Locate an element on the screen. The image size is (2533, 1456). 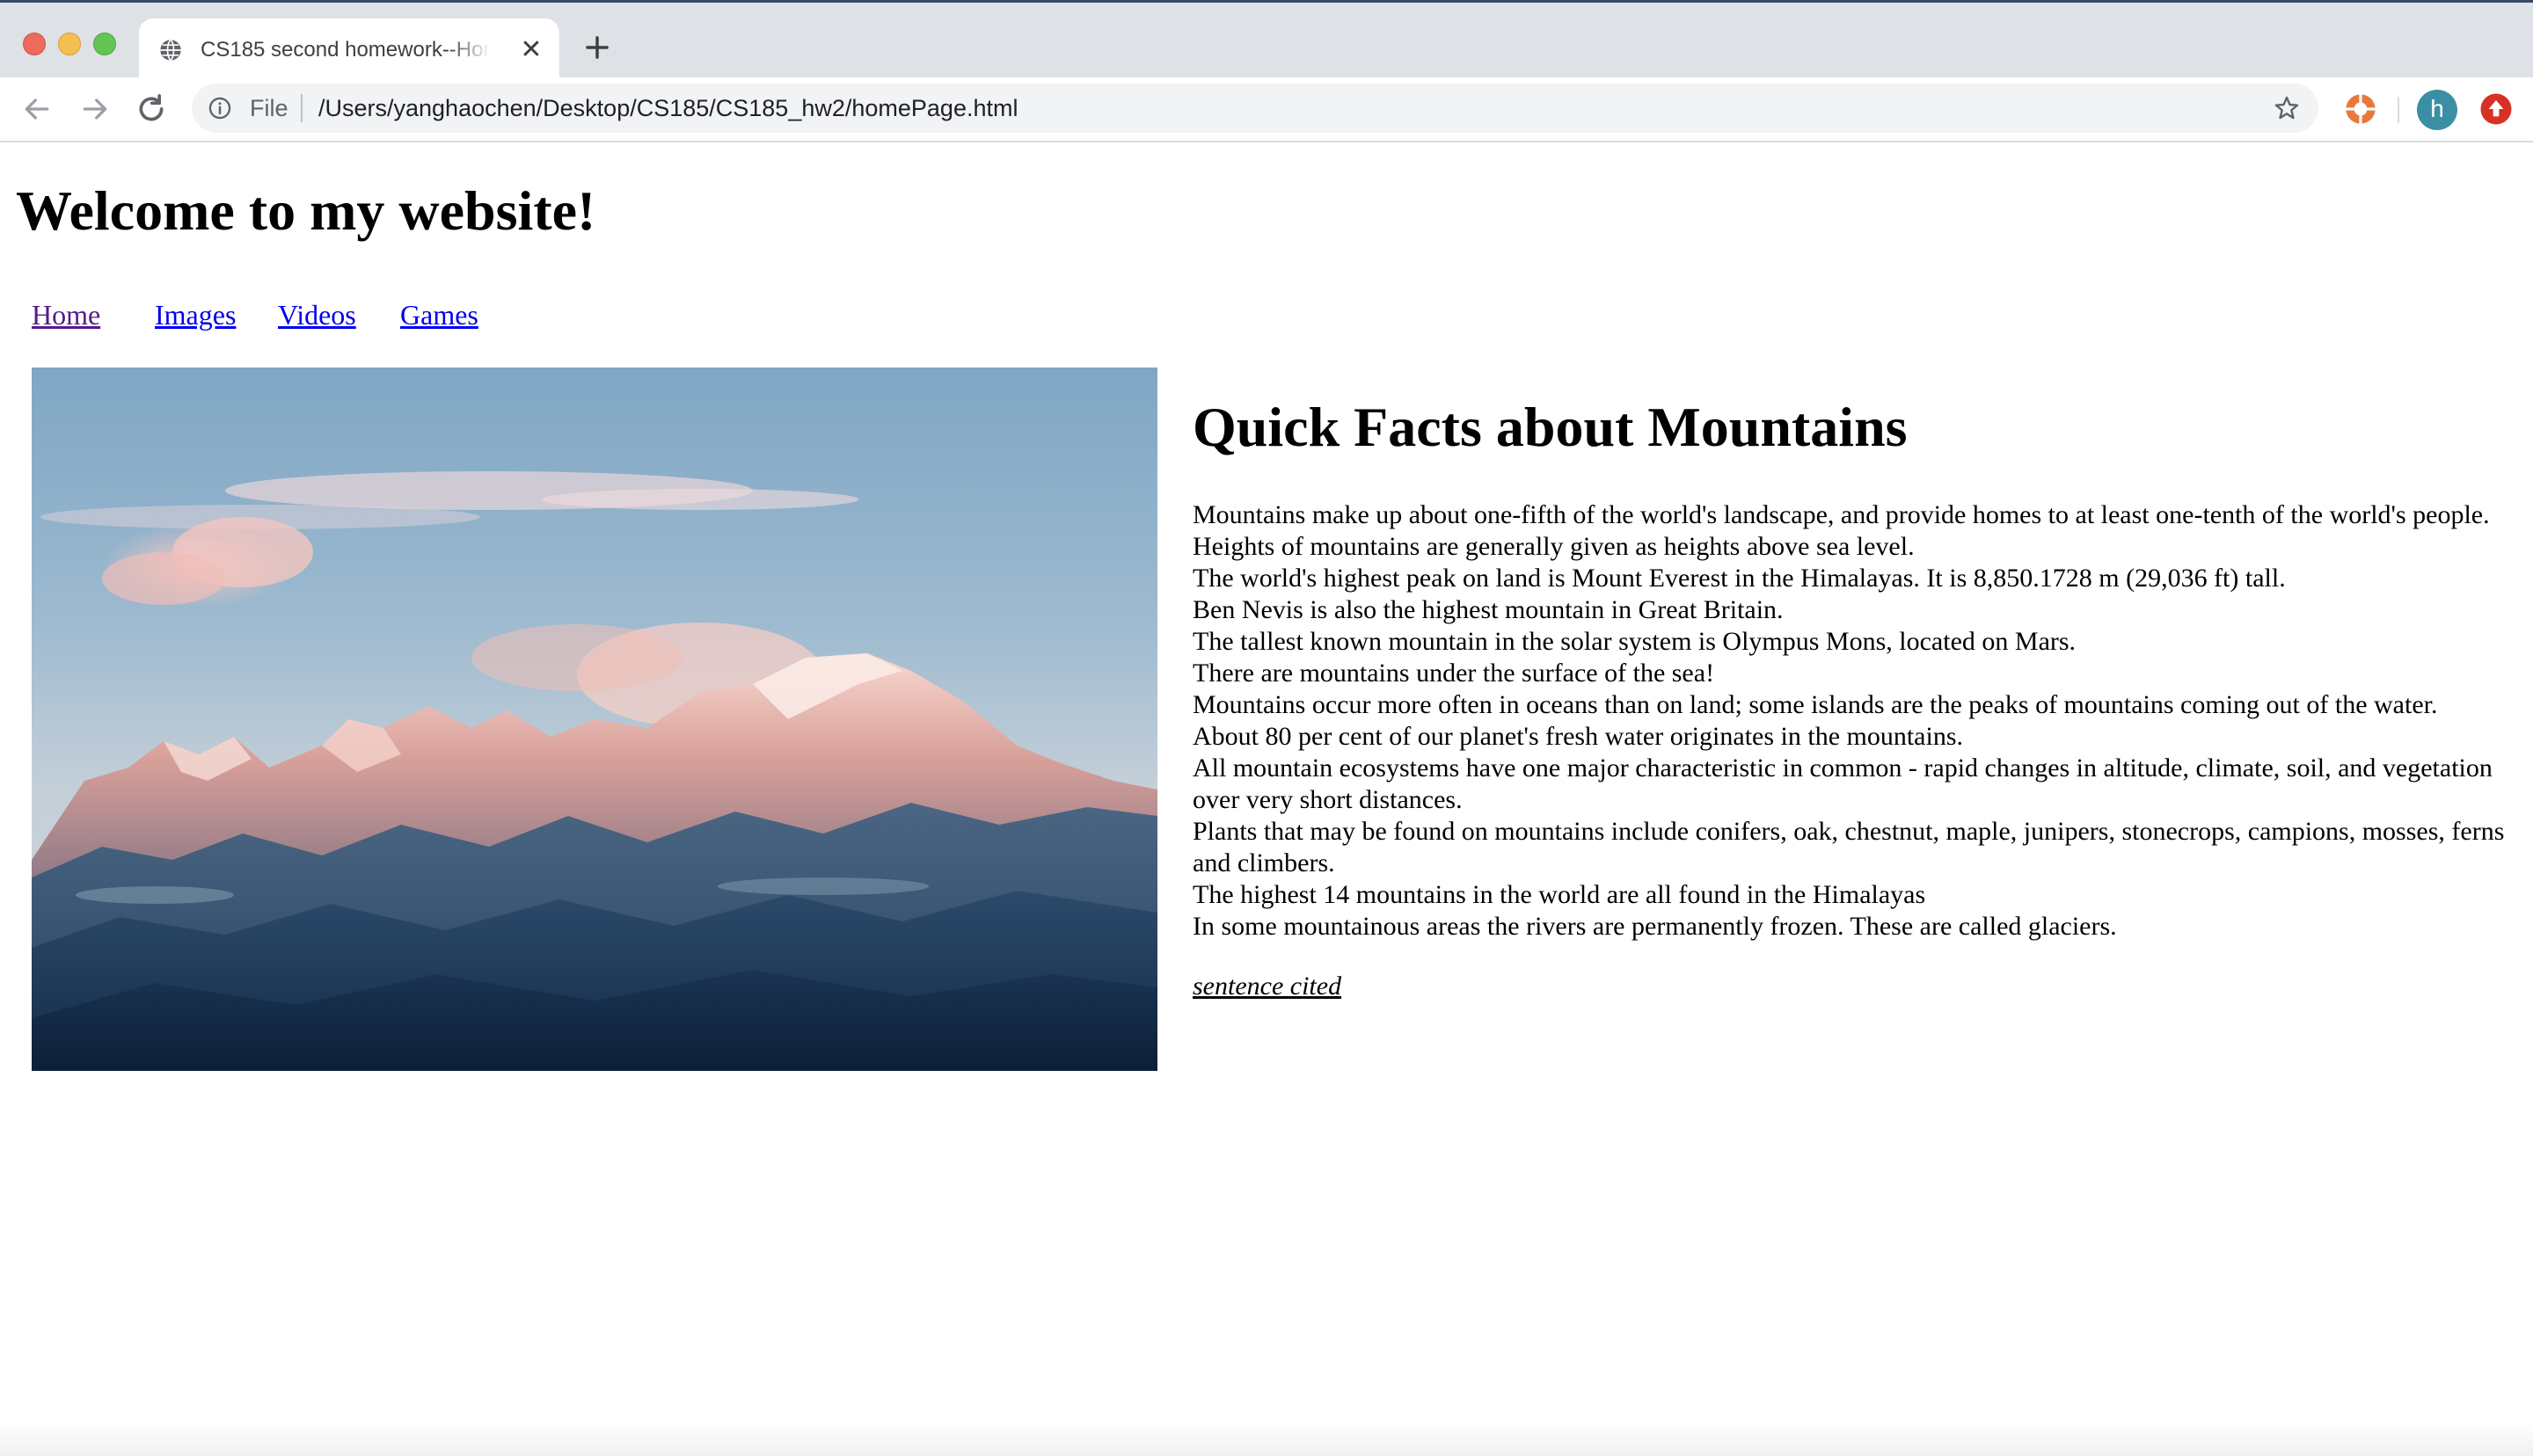
window-zoom-button is located at coordinates (104, 44).